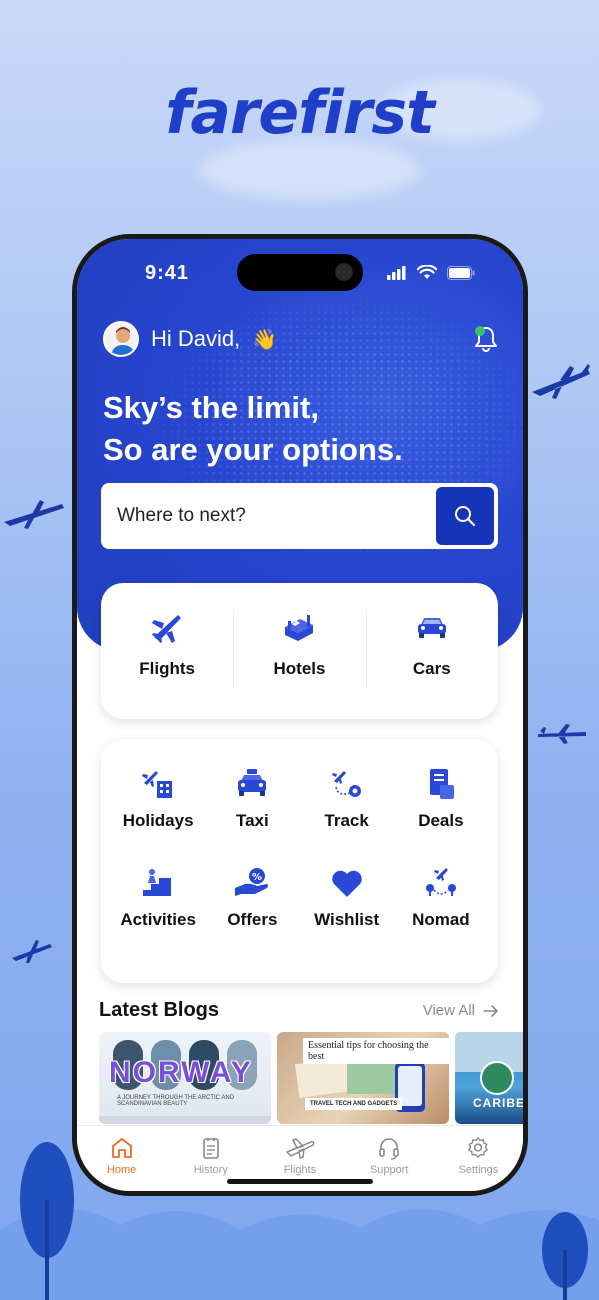 This screenshot has width=599, height=1300. What do you see at coordinates (427, 272) in the screenshot?
I see `wifi-icon` at bounding box center [427, 272].